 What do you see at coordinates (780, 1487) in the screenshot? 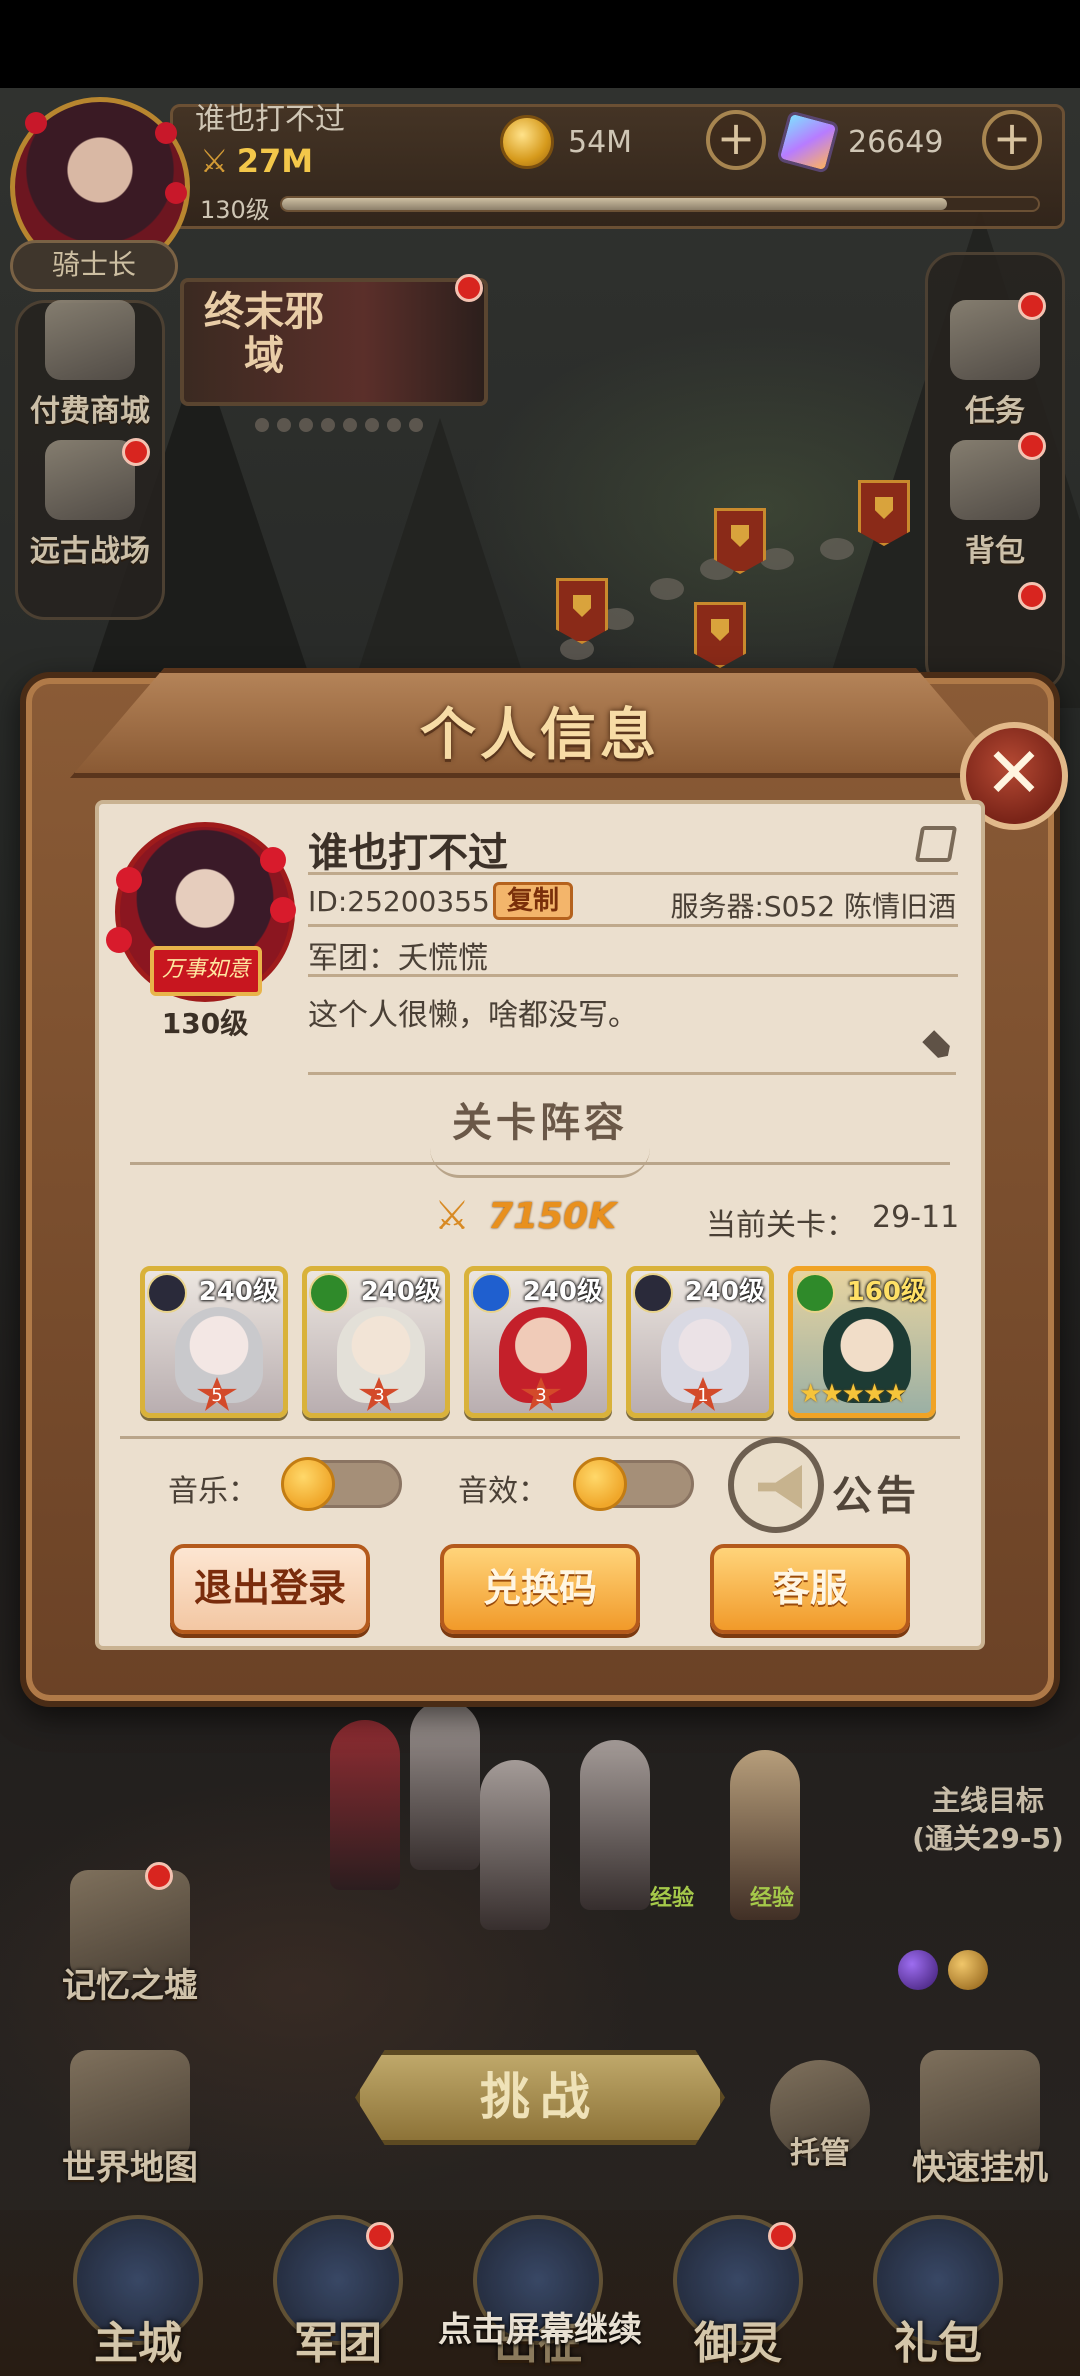
I see `megaphone-icon` at bounding box center [780, 1487].